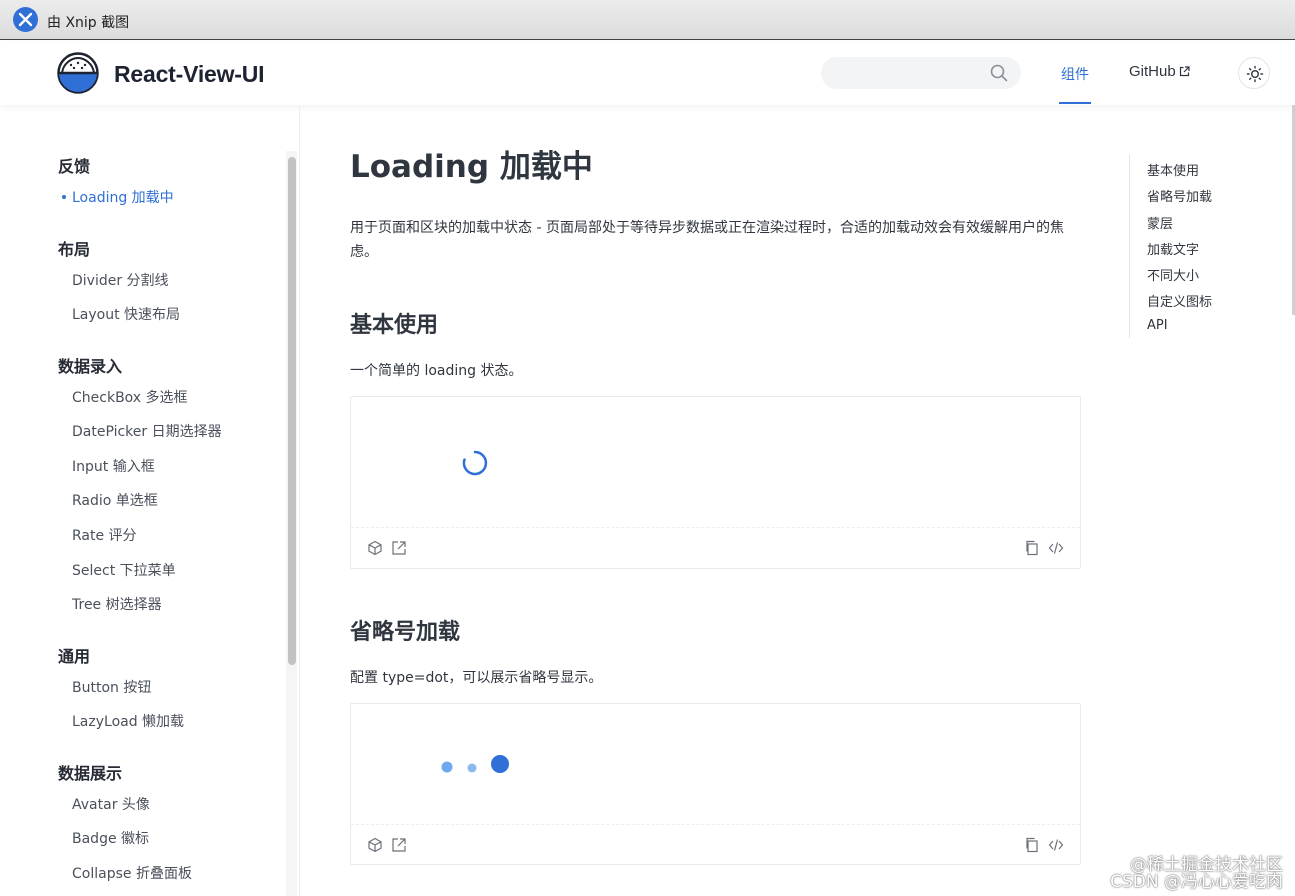 This screenshot has height=896, width=1295. I want to click on theme-toggle-button, so click(1254, 73).